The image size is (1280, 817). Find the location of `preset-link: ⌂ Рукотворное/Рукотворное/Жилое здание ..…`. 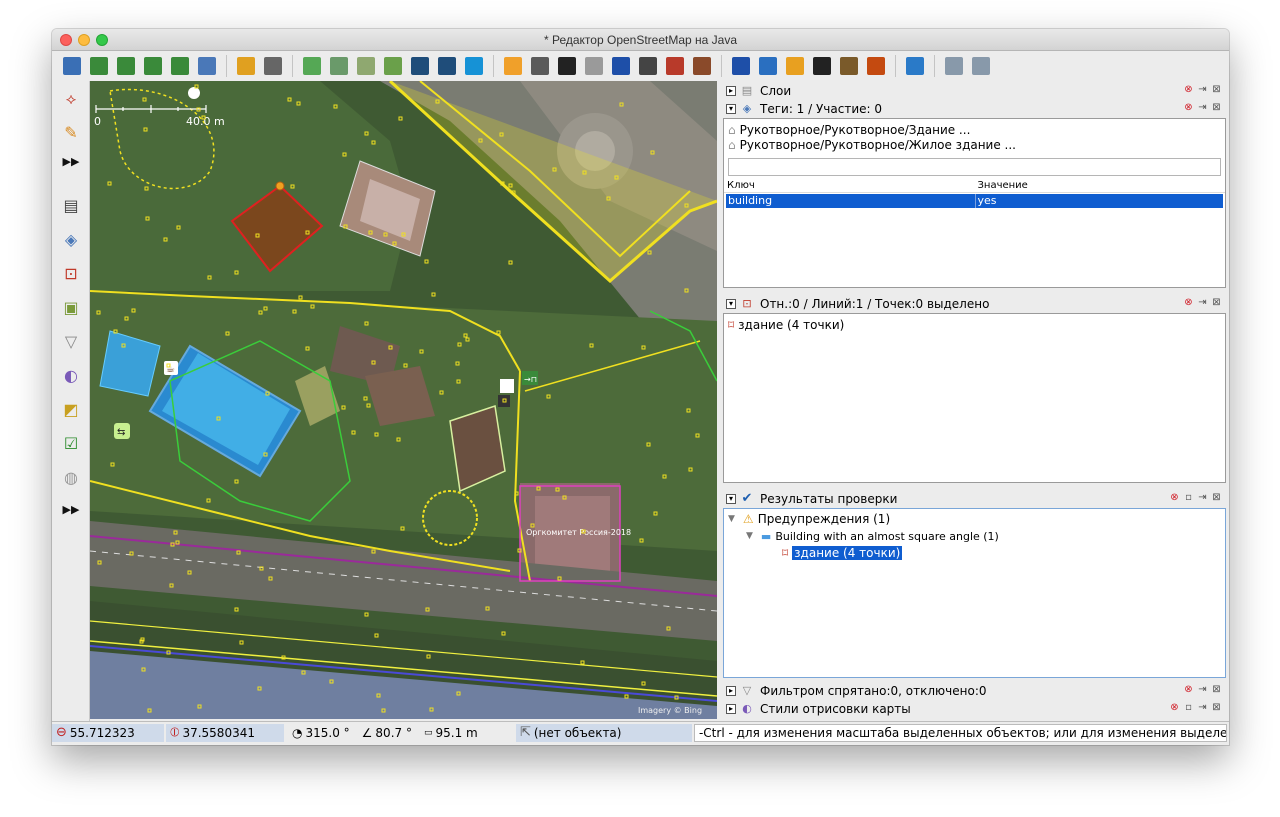

preset-link: ⌂ Рукотворное/Рукотворное/Жилое здание ..… is located at coordinates (974, 145).